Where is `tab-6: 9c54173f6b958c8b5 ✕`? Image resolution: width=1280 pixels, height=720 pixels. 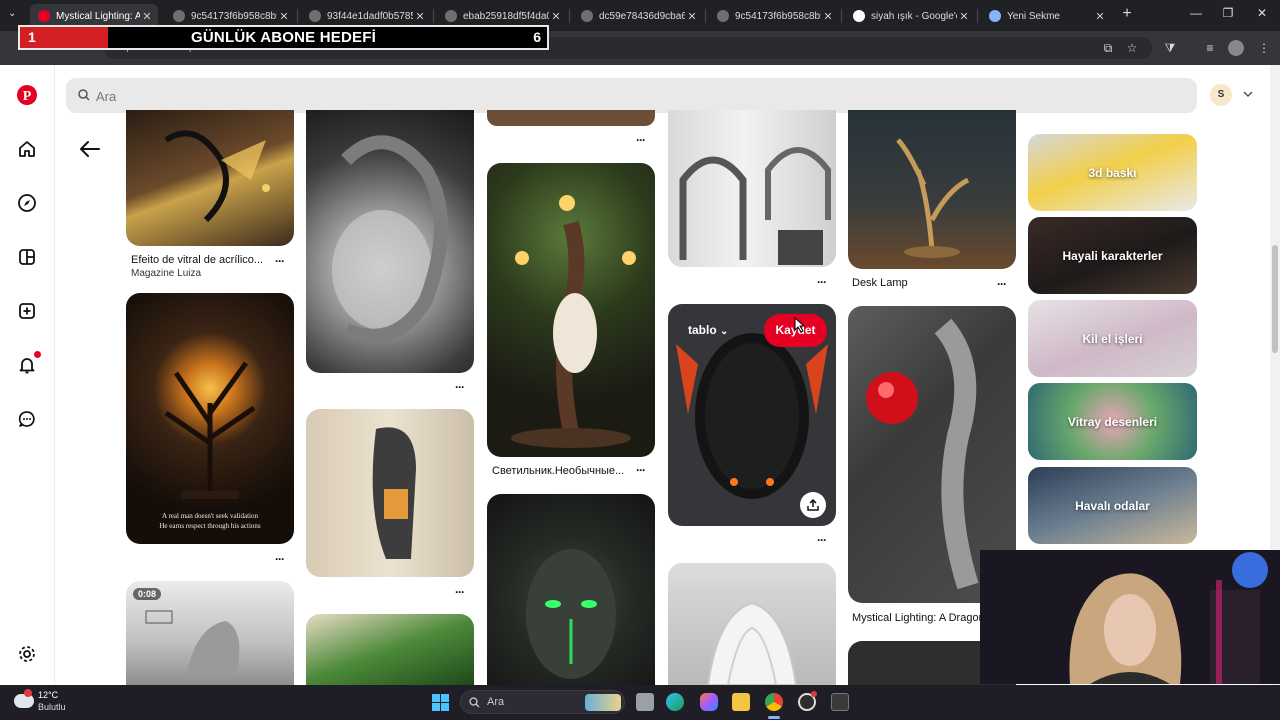 tab-6: 9c54173f6b958c8b5 ✕ is located at coordinates (774, 16).